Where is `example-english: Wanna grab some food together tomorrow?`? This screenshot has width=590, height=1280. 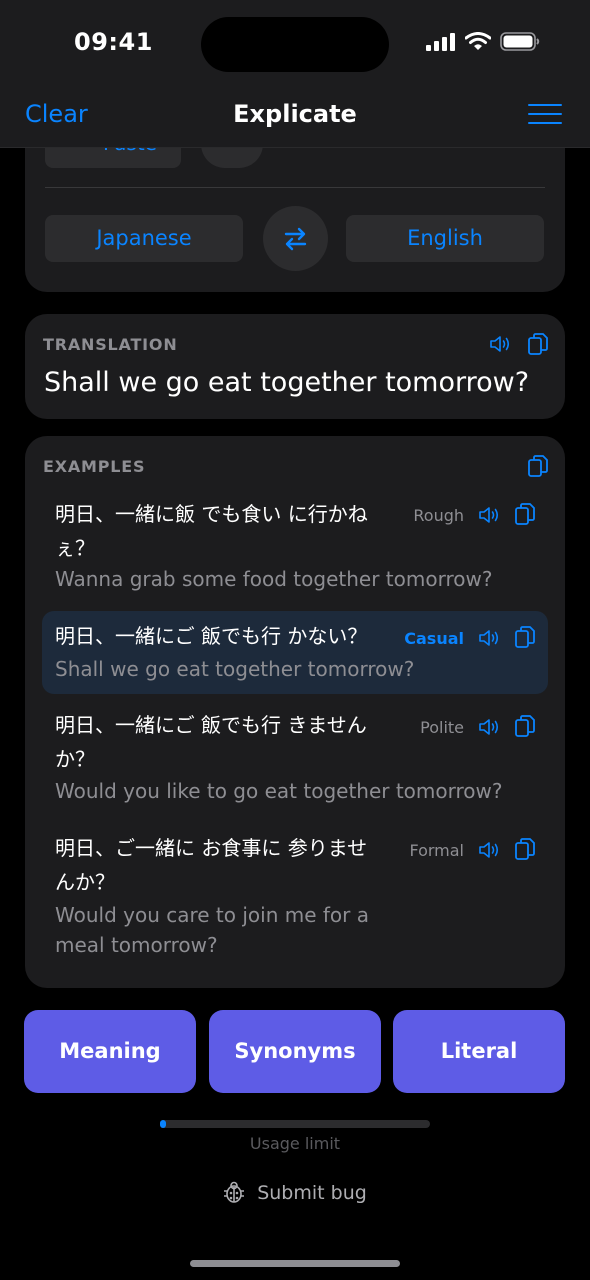
example-english: Wanna grab some food together tomorrow? is located at coordinates (274, 579).